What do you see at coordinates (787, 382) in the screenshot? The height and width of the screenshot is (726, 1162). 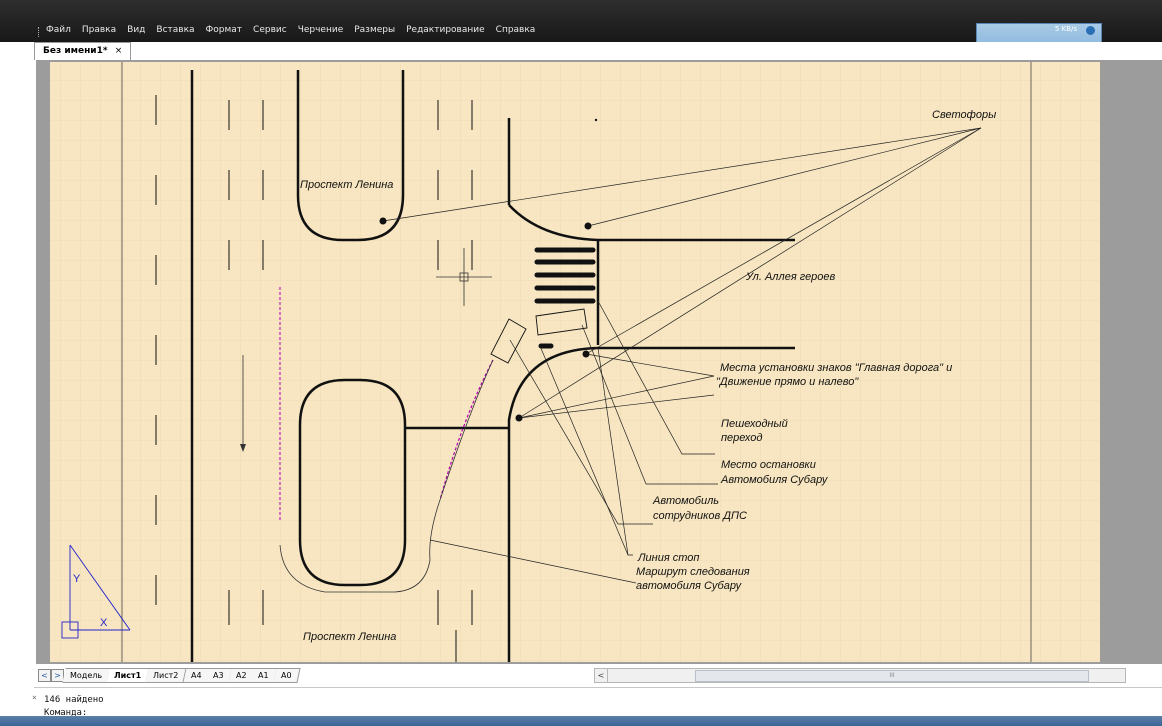 I see `label-mesta-2: "Движение прямо и налево"` at bounding box center [787, 382].